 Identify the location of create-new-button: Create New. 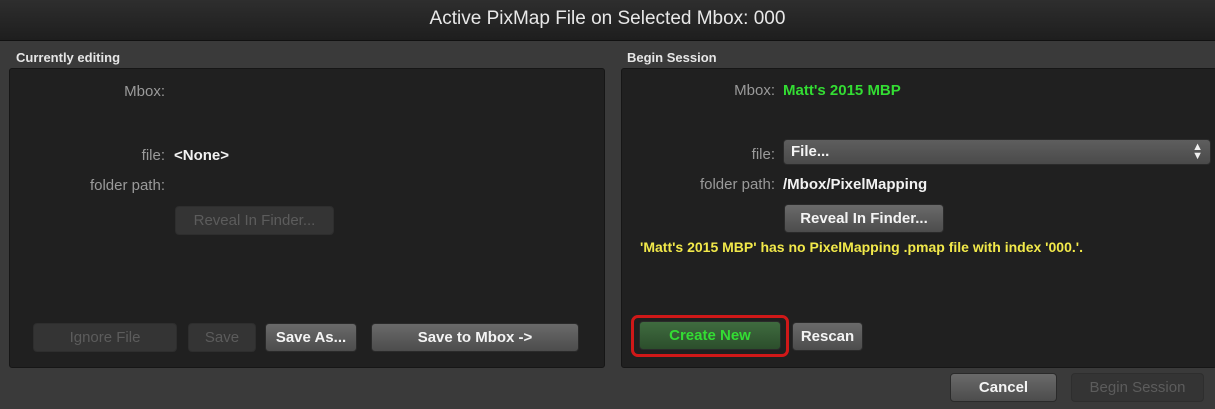
(710, 335).